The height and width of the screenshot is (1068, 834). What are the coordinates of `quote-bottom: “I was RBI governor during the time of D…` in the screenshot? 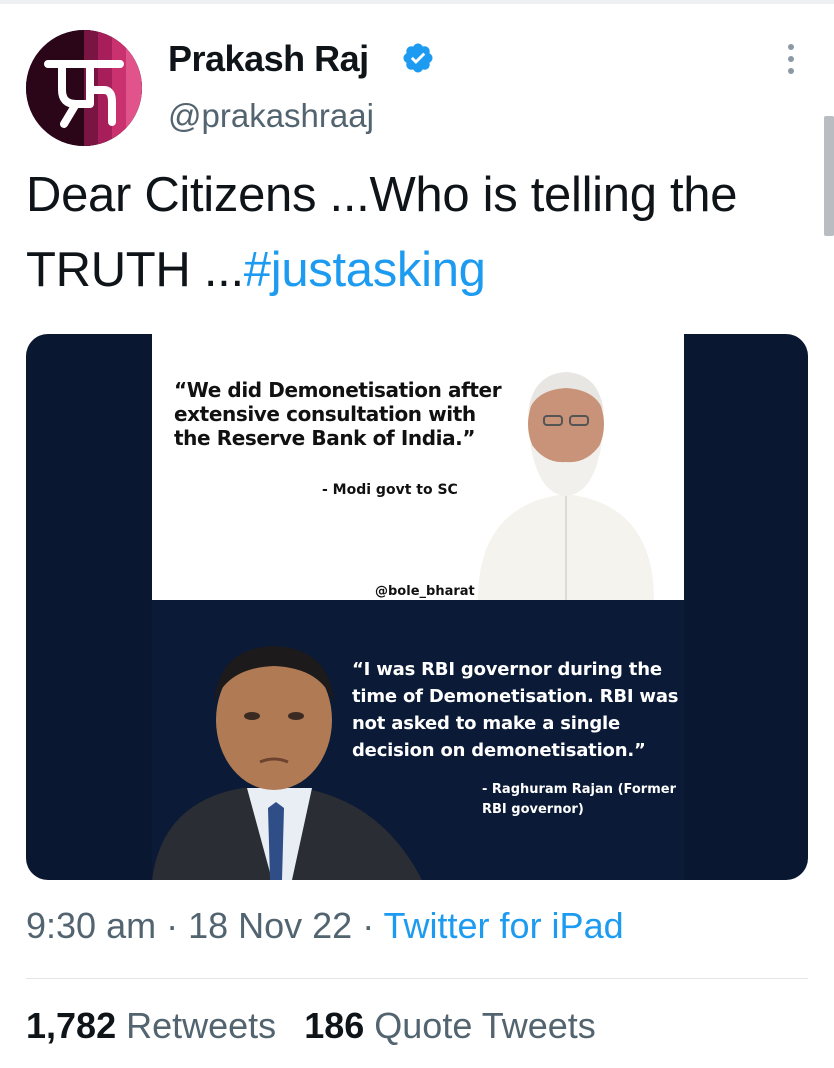 It's located at (515, 710).